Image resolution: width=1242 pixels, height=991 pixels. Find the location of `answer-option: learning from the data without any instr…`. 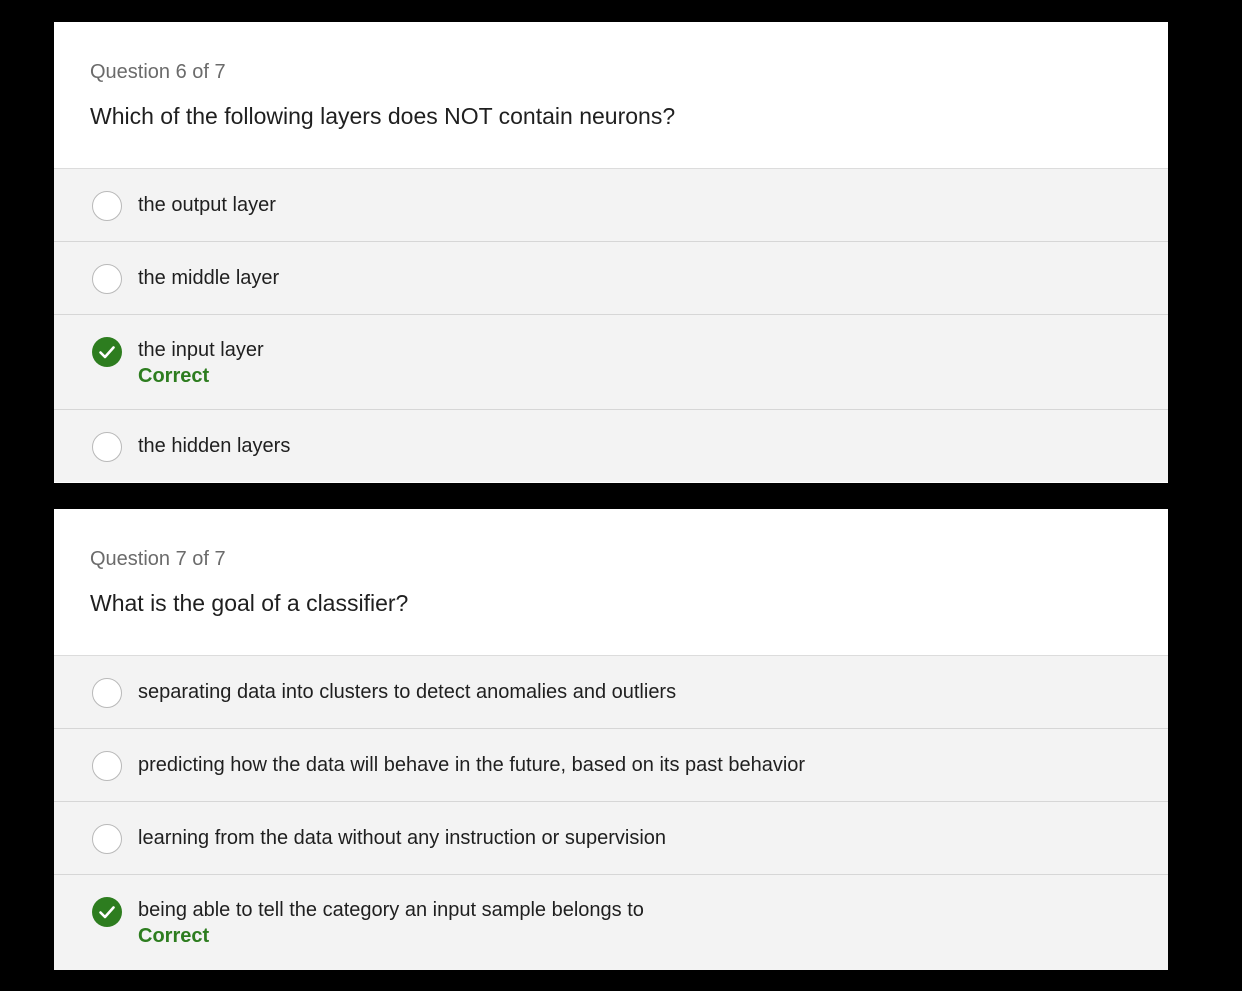

answer-option: learning from the data without any instr… is located at coordinates (611, 838).